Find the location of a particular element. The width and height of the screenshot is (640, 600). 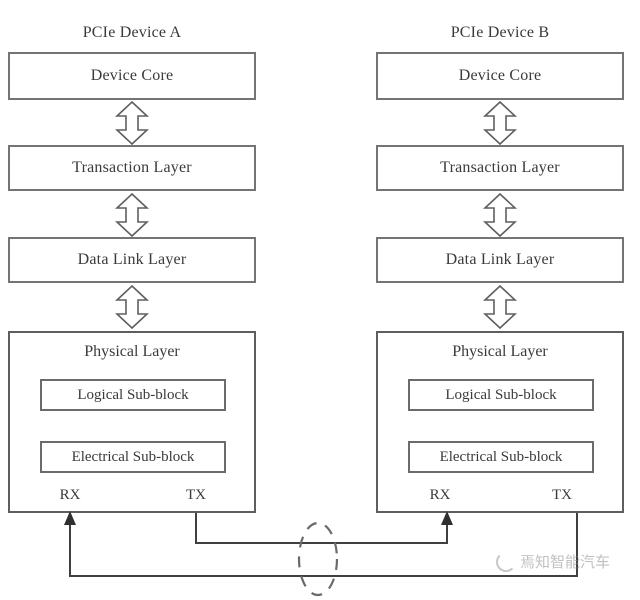

circular-brand-mark-icon is located at coordinates (506, 561).